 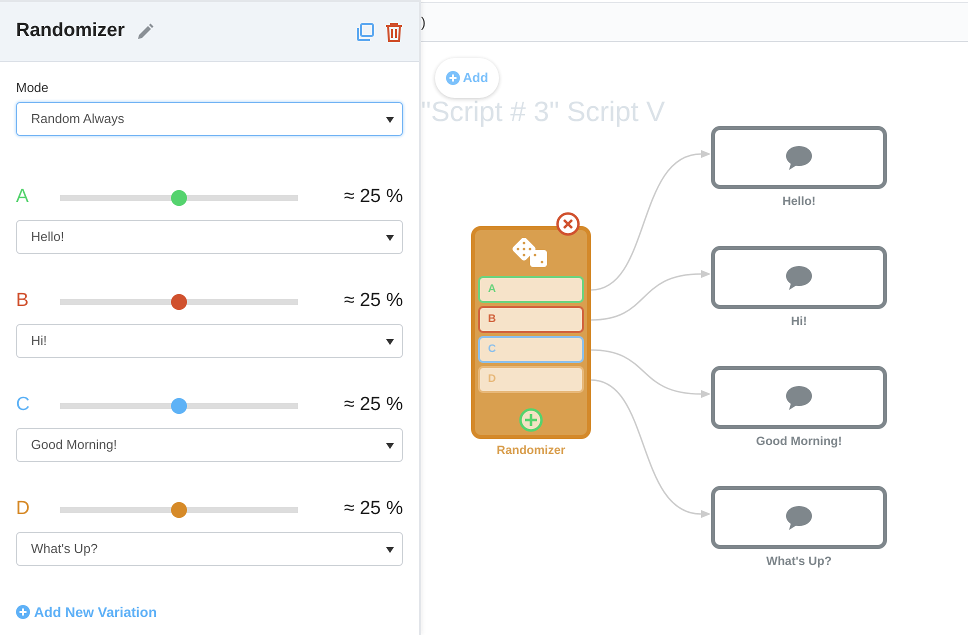 I want to click on output-row: A, so click(x=531, y=289).